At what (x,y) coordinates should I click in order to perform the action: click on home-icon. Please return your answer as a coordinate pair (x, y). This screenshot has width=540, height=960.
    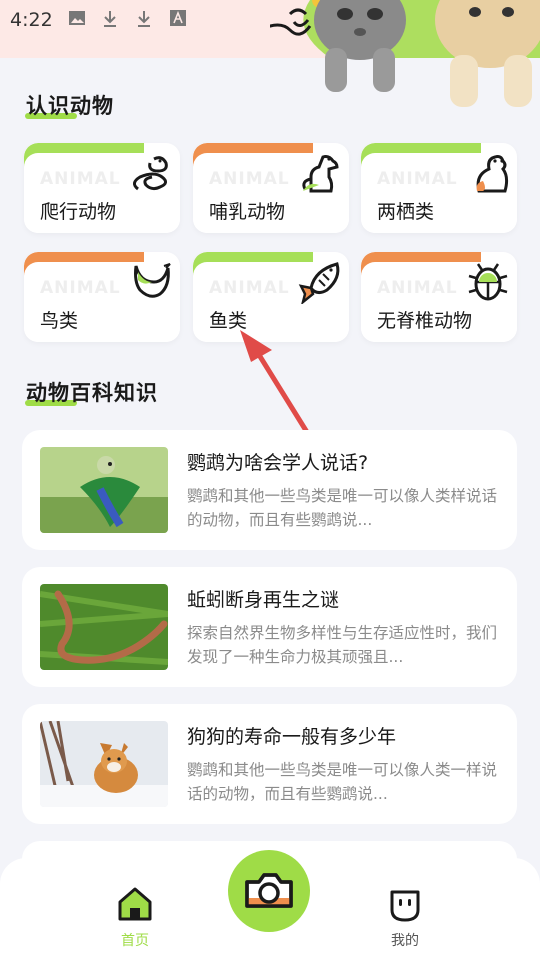
    Looking at the image, I should click on (135, 904).